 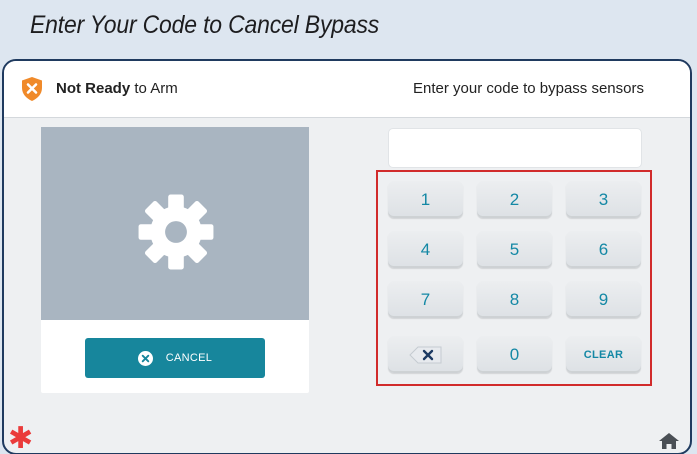 I want to click on gear-icon, so click(x=176, y=232).